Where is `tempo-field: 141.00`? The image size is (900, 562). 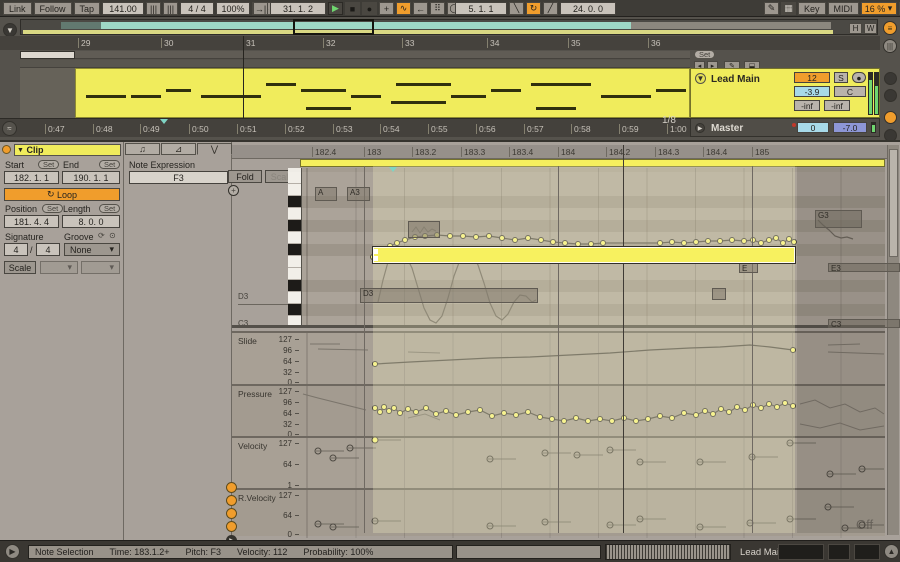
tempo-field: 141.00 is located at coordinates (123, 8).